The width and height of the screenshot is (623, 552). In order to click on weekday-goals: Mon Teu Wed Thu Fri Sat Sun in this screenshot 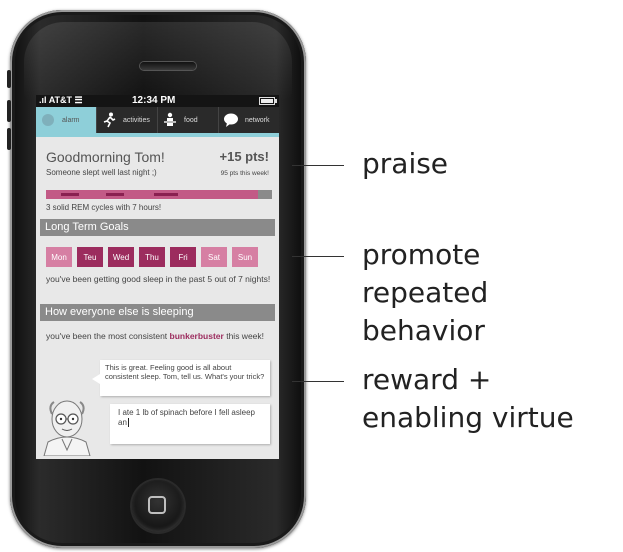, I will do `click(152, 257)`.